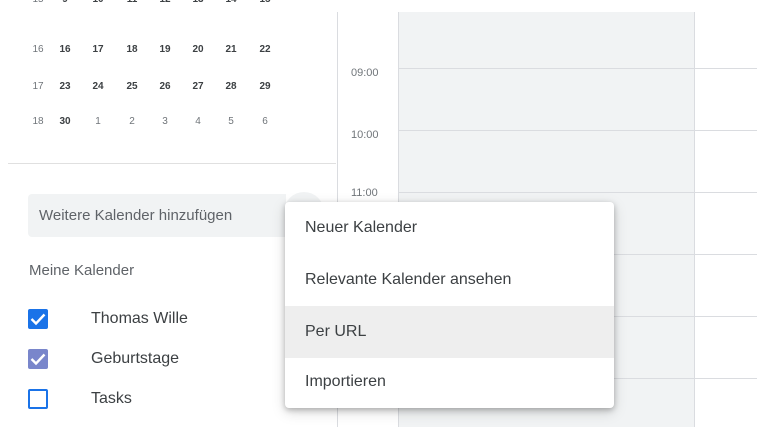 The width and height of the screenshot is (757, 427). I want to click on day-cell: 20, so click(198, 49).